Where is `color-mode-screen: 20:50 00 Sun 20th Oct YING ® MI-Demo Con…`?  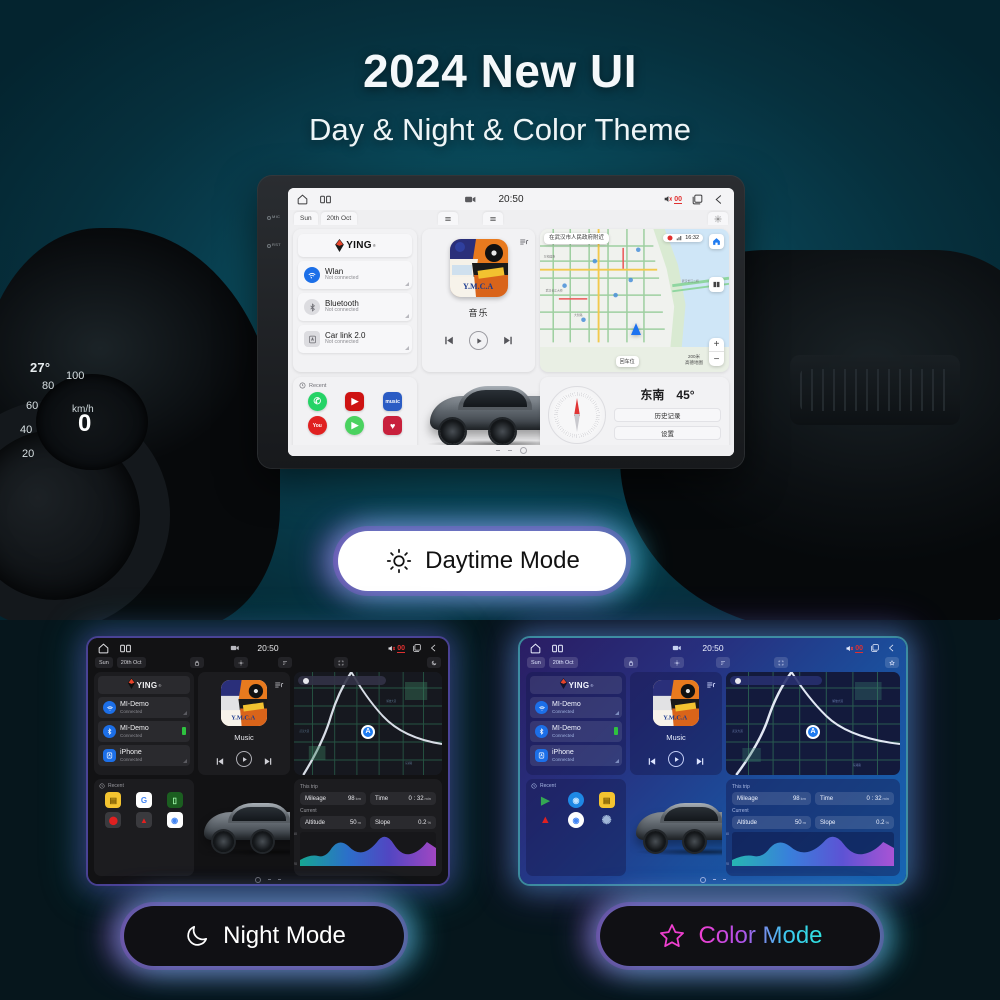 color-mode-screen: 20:50 00 Sun 20th Oct YING ® MI-Demo Con… is located at coordinates (713, 761).